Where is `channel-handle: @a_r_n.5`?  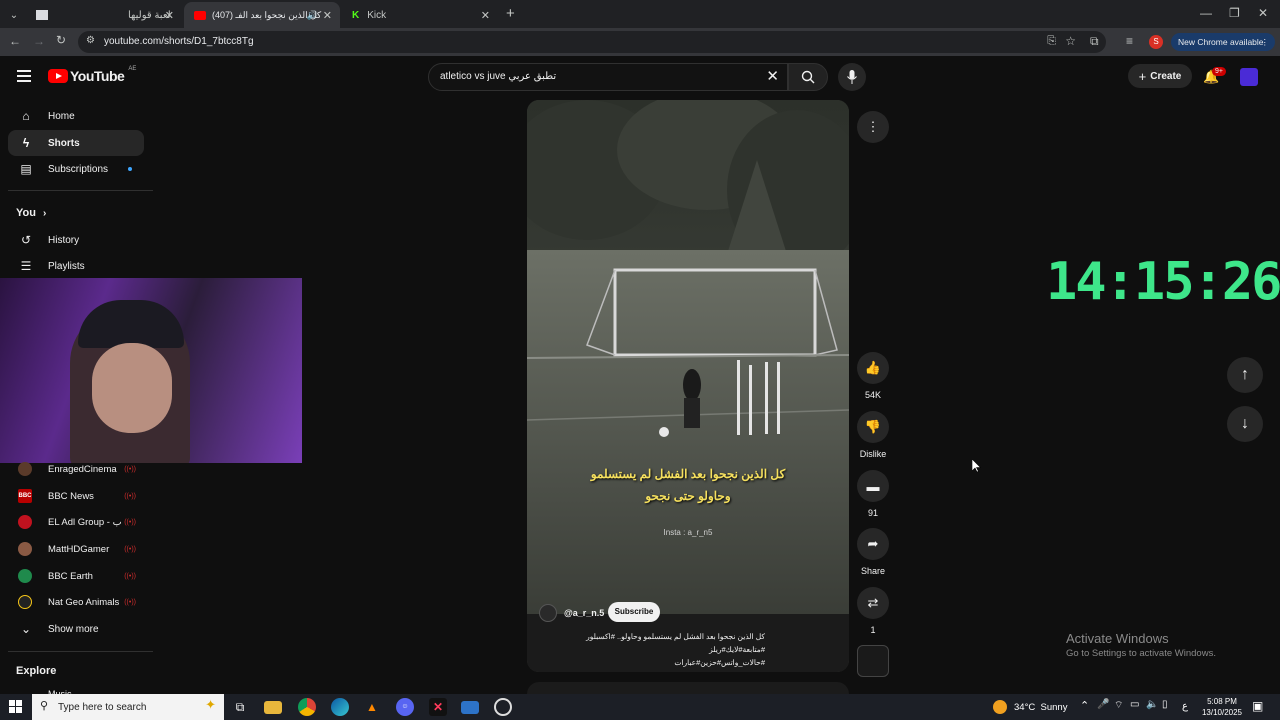
channel-handle: @a_r_n.5 is located at coordinates (584, 613).